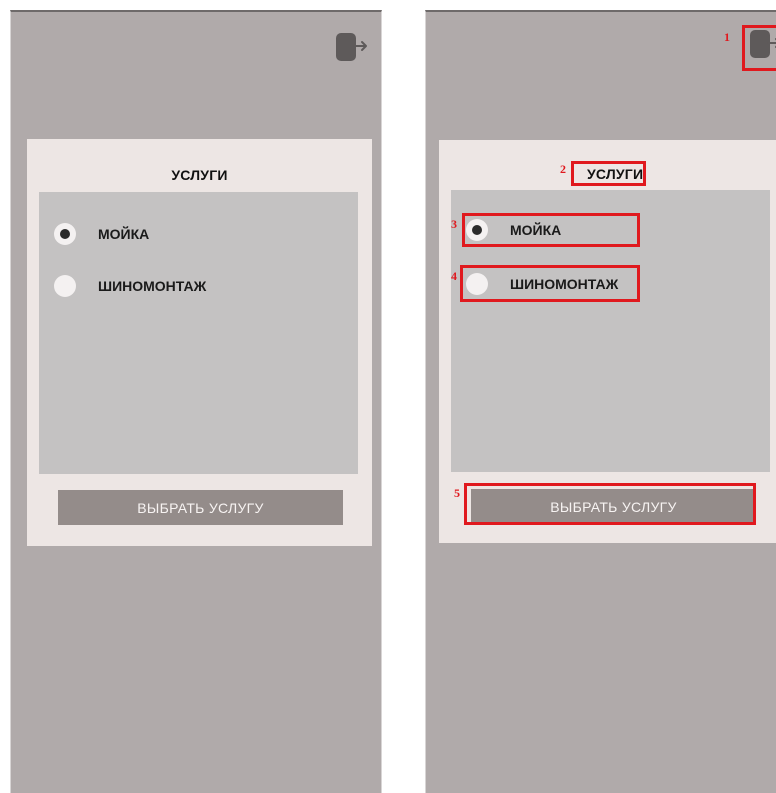 Image resolution: width=776 pixels, height=793 pixels. Describe the element at coordinates (199, 175) in the screenshot. I see `services-title: УСЛУГИ` at that location.